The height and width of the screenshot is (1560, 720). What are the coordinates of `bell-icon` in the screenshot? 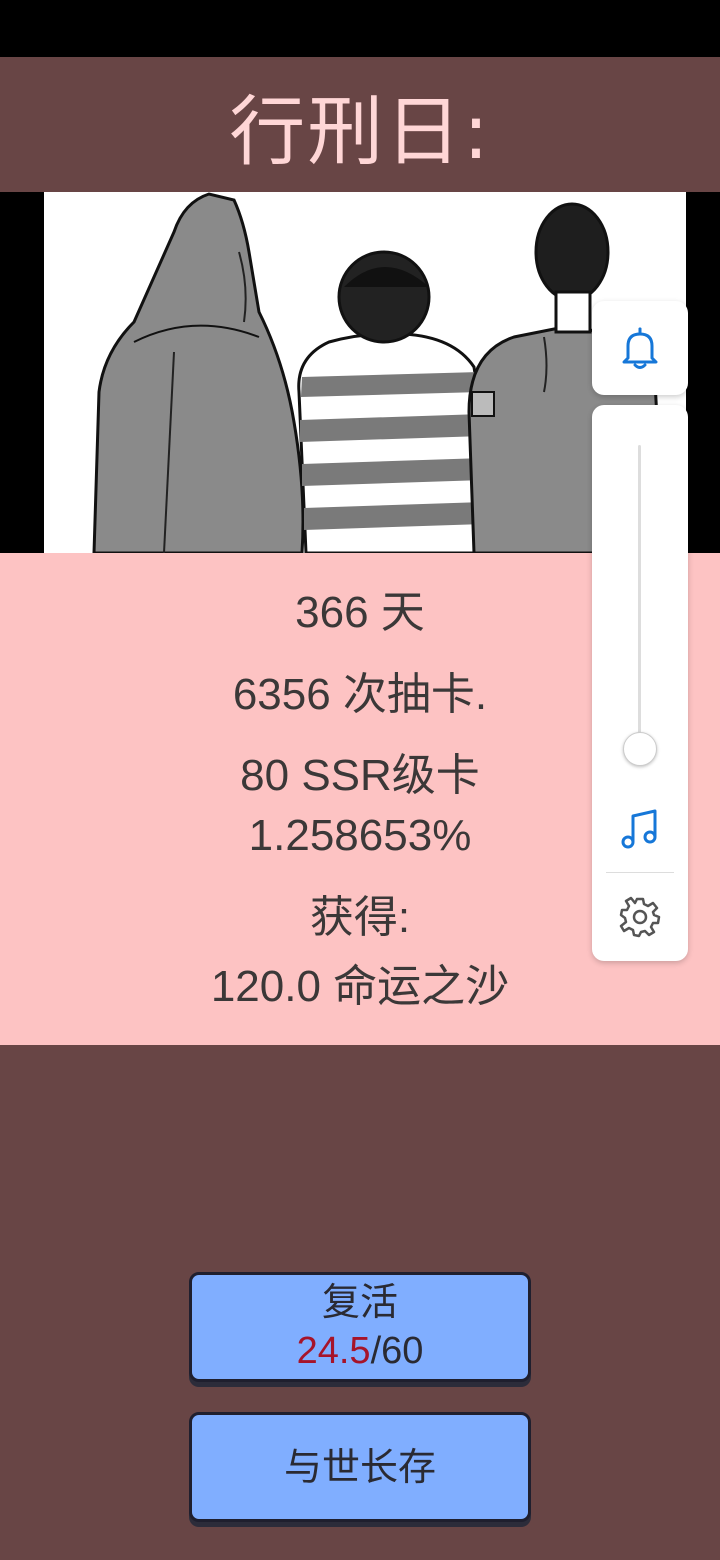 It's located at (640, 348).